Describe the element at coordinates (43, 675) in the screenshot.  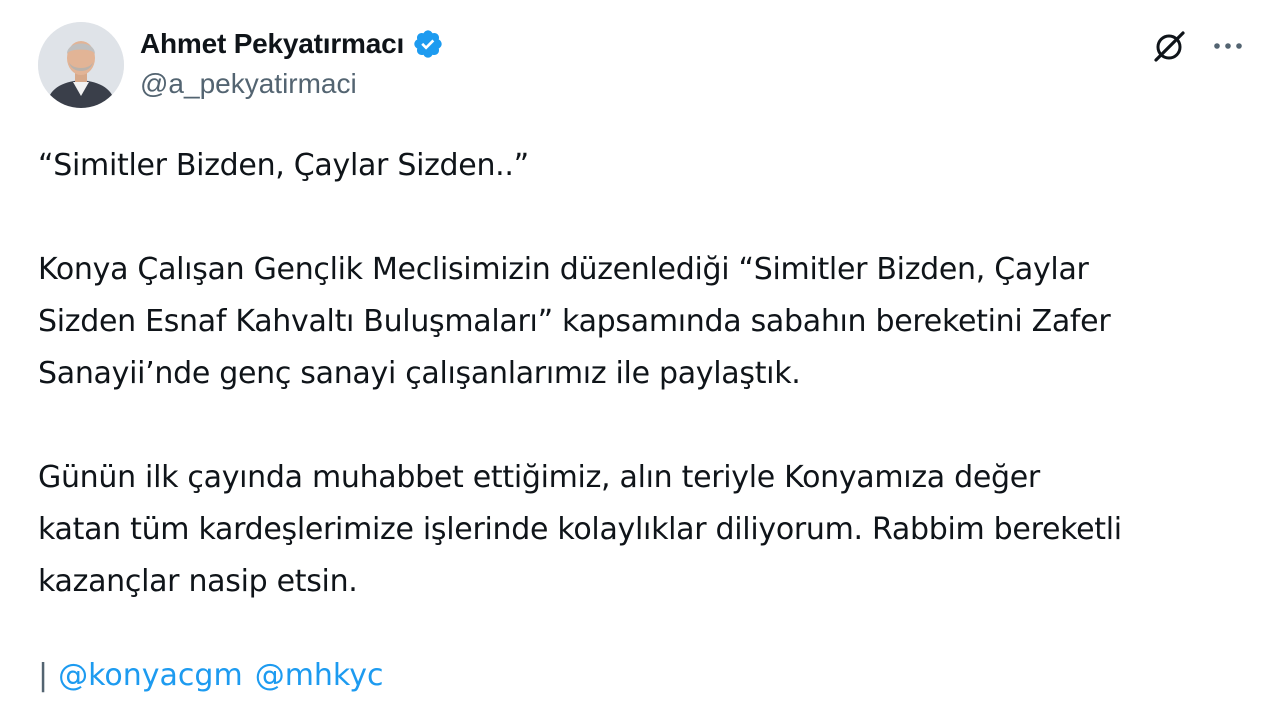
I see `mention-bar: |` at that location.